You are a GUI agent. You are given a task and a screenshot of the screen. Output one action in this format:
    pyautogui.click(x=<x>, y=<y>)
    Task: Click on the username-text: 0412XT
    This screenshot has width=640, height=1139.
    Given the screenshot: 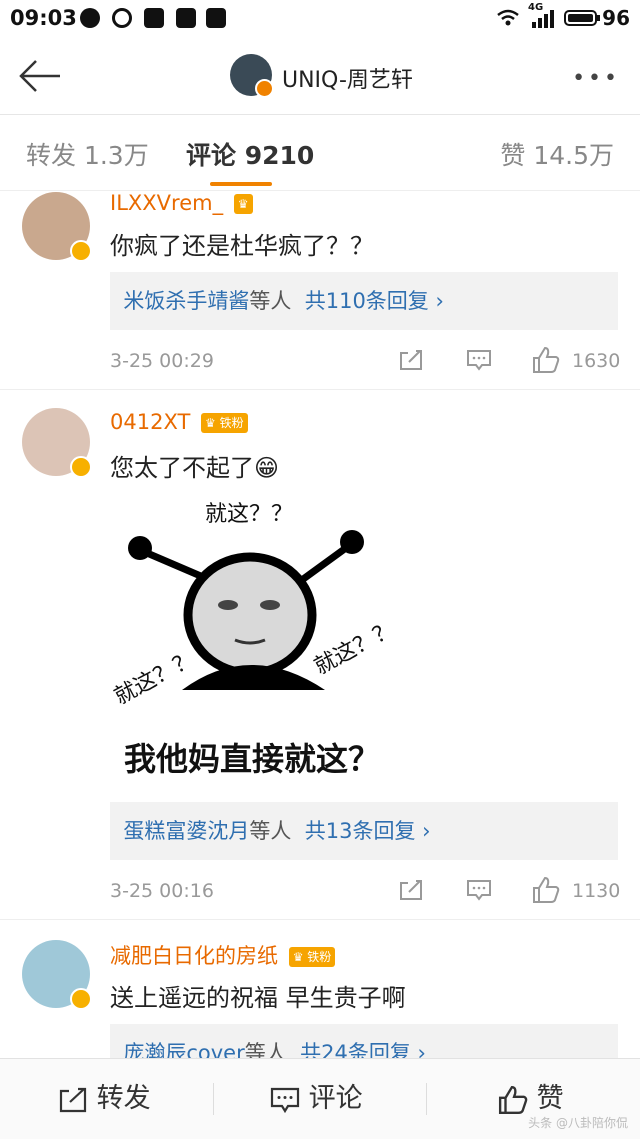 What is the action you would take?
    pyautogui.click(x=150, y=422)
    